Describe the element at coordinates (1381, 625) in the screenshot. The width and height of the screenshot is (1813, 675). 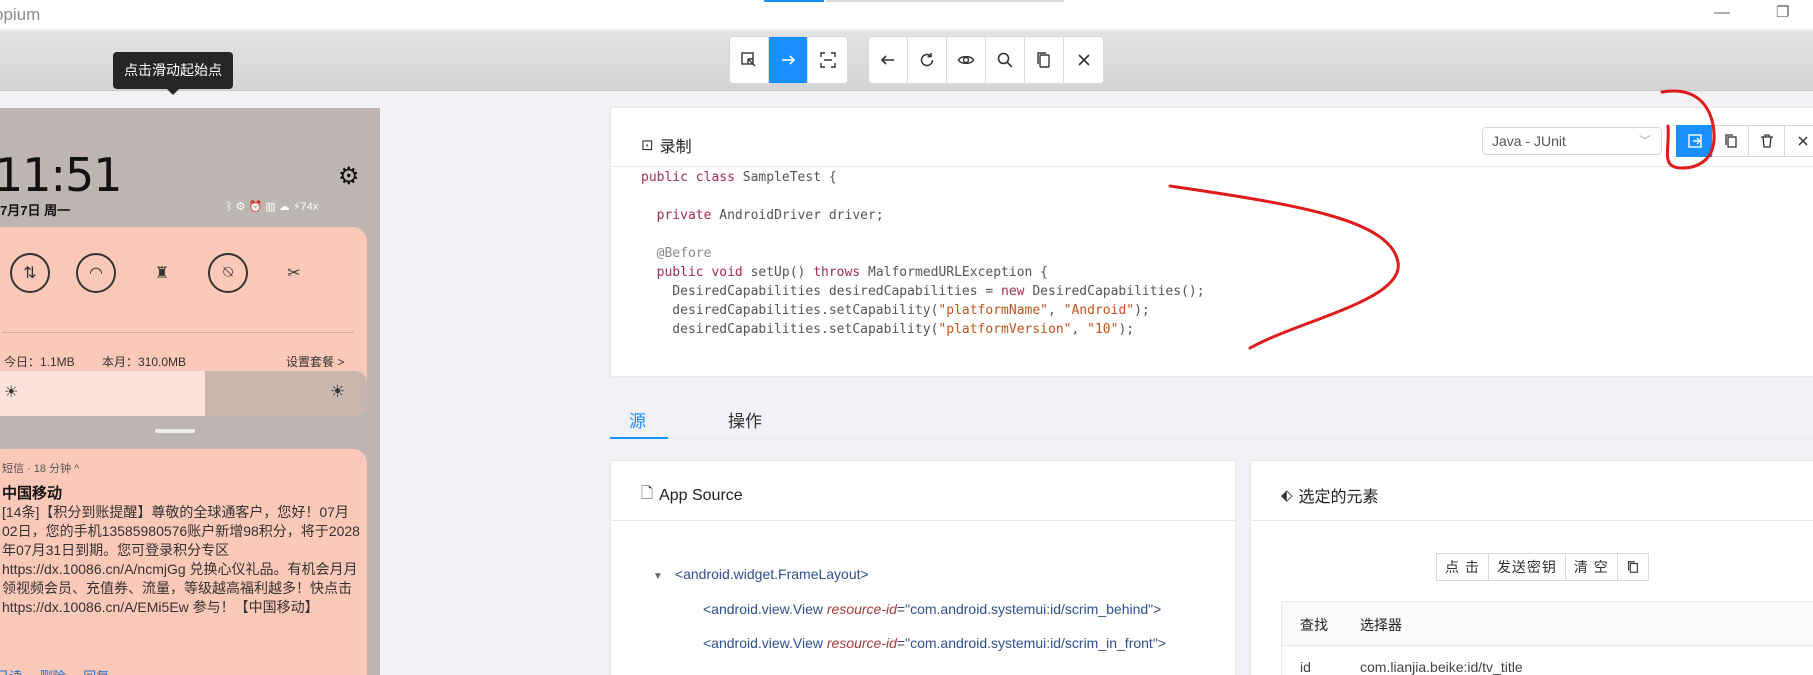
I see `header-selector: 选择器` at that location.